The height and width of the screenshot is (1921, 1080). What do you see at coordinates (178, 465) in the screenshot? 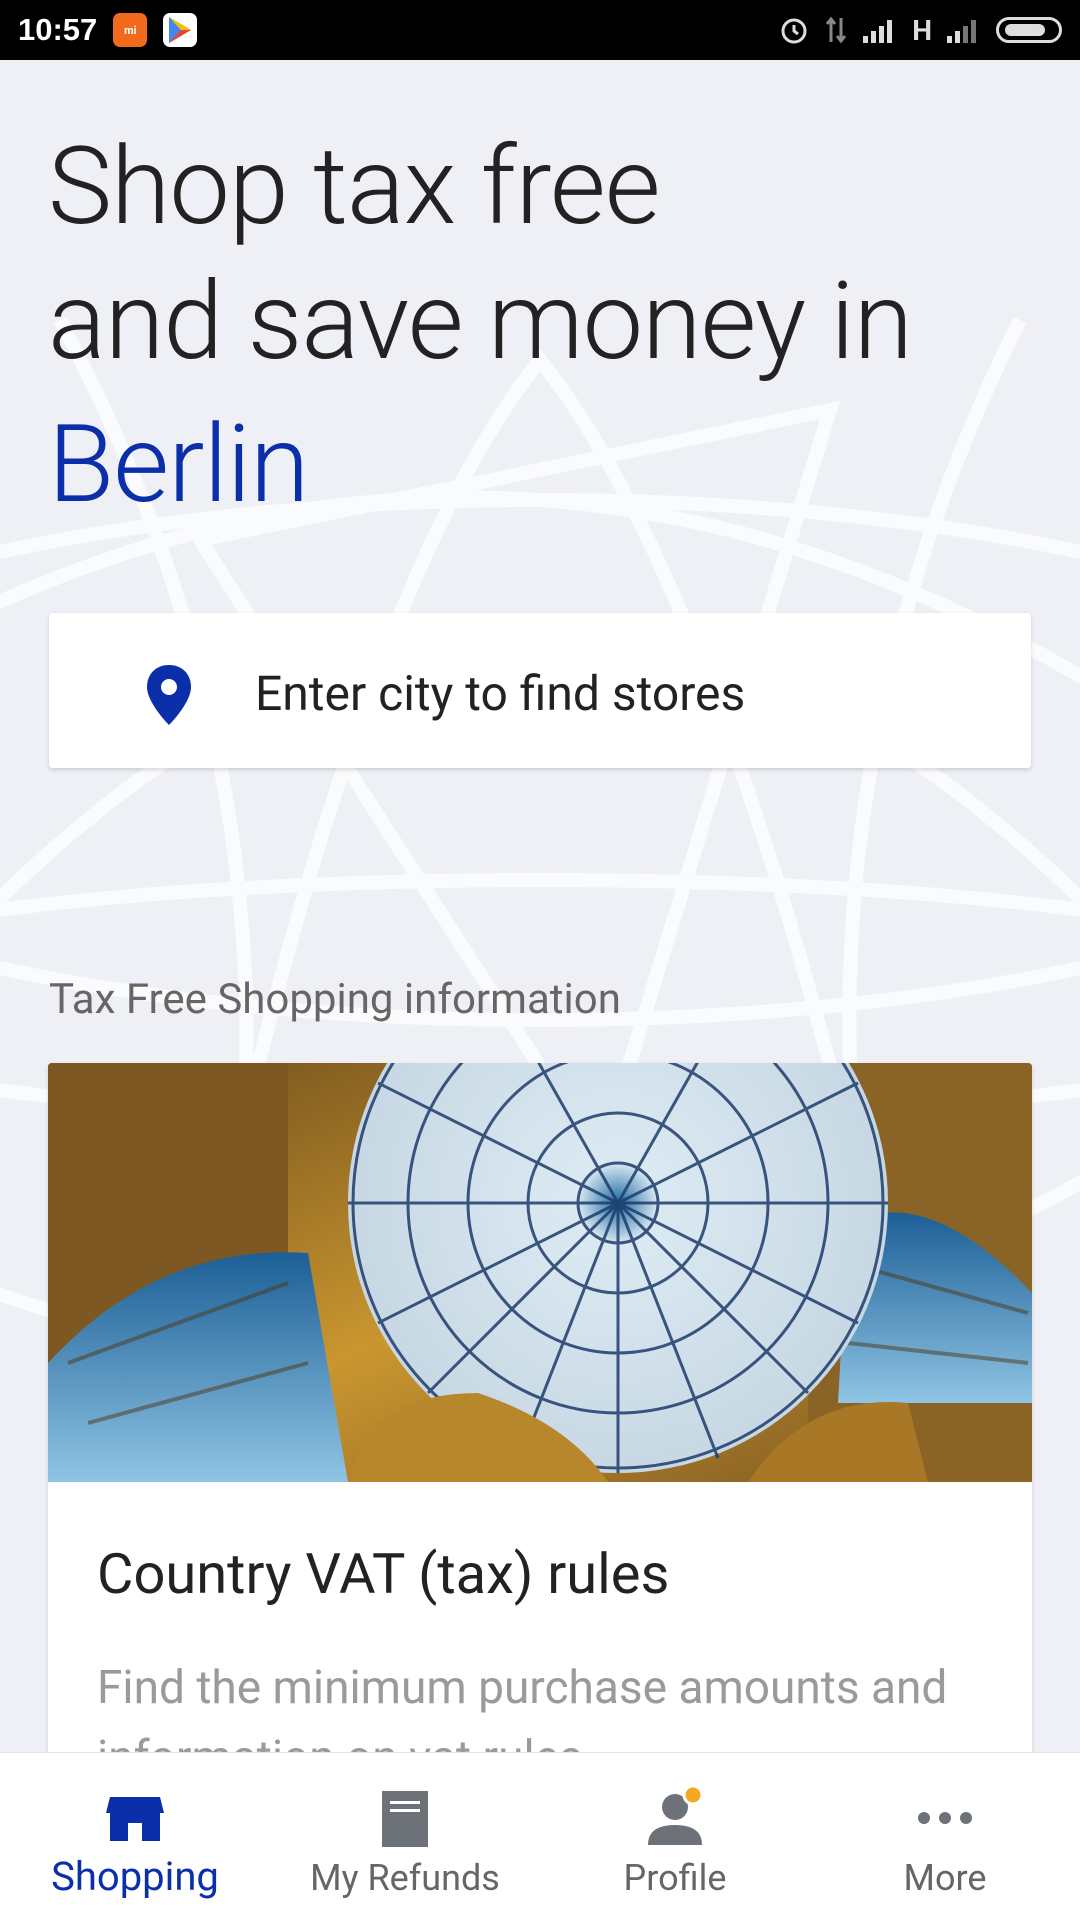
I see `hero-city: Berlin` at bounding box center [178, 465].